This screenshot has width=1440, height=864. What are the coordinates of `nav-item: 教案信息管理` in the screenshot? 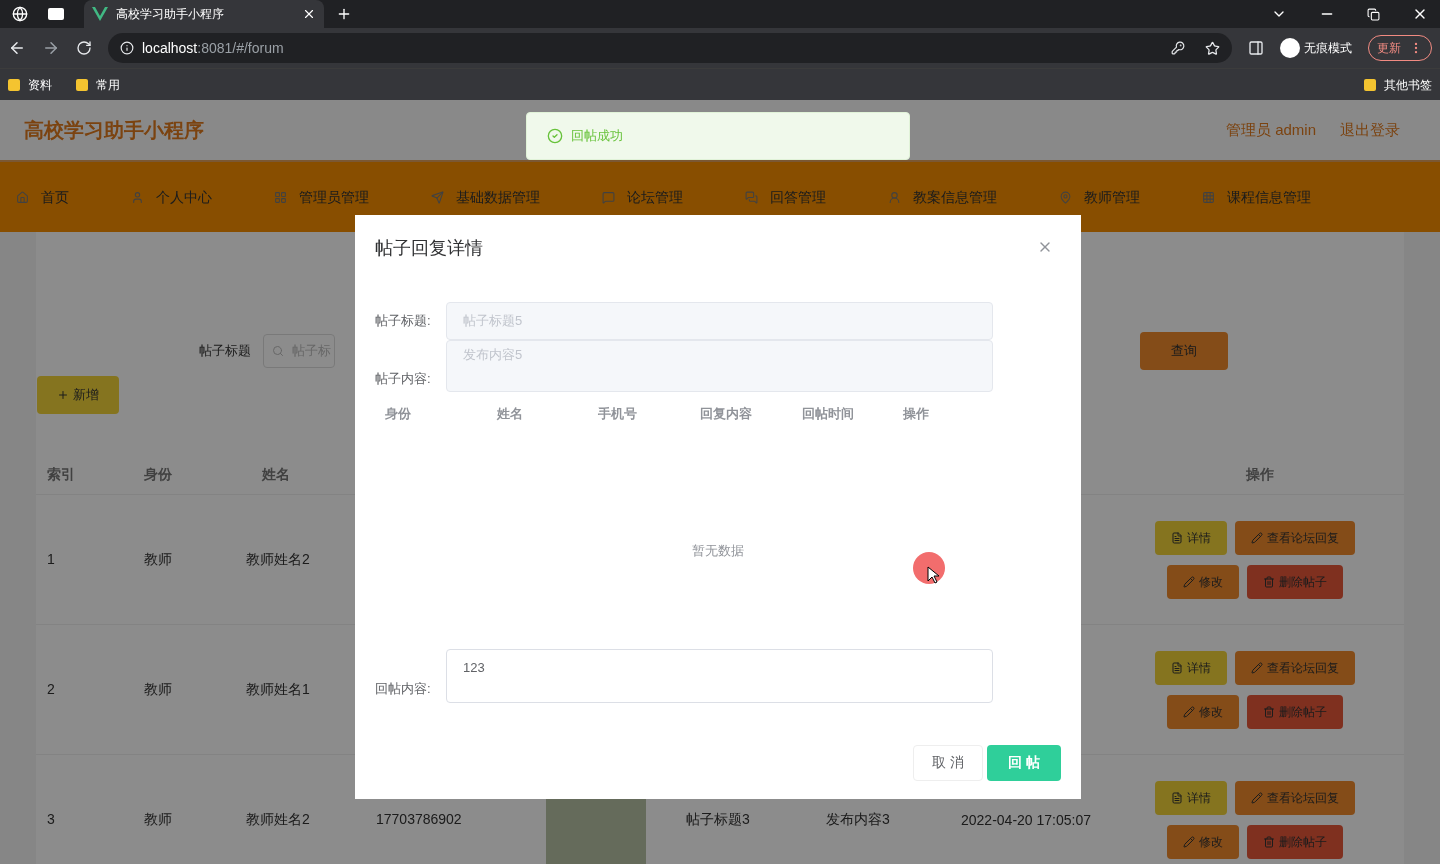 It's located at (942, 197).